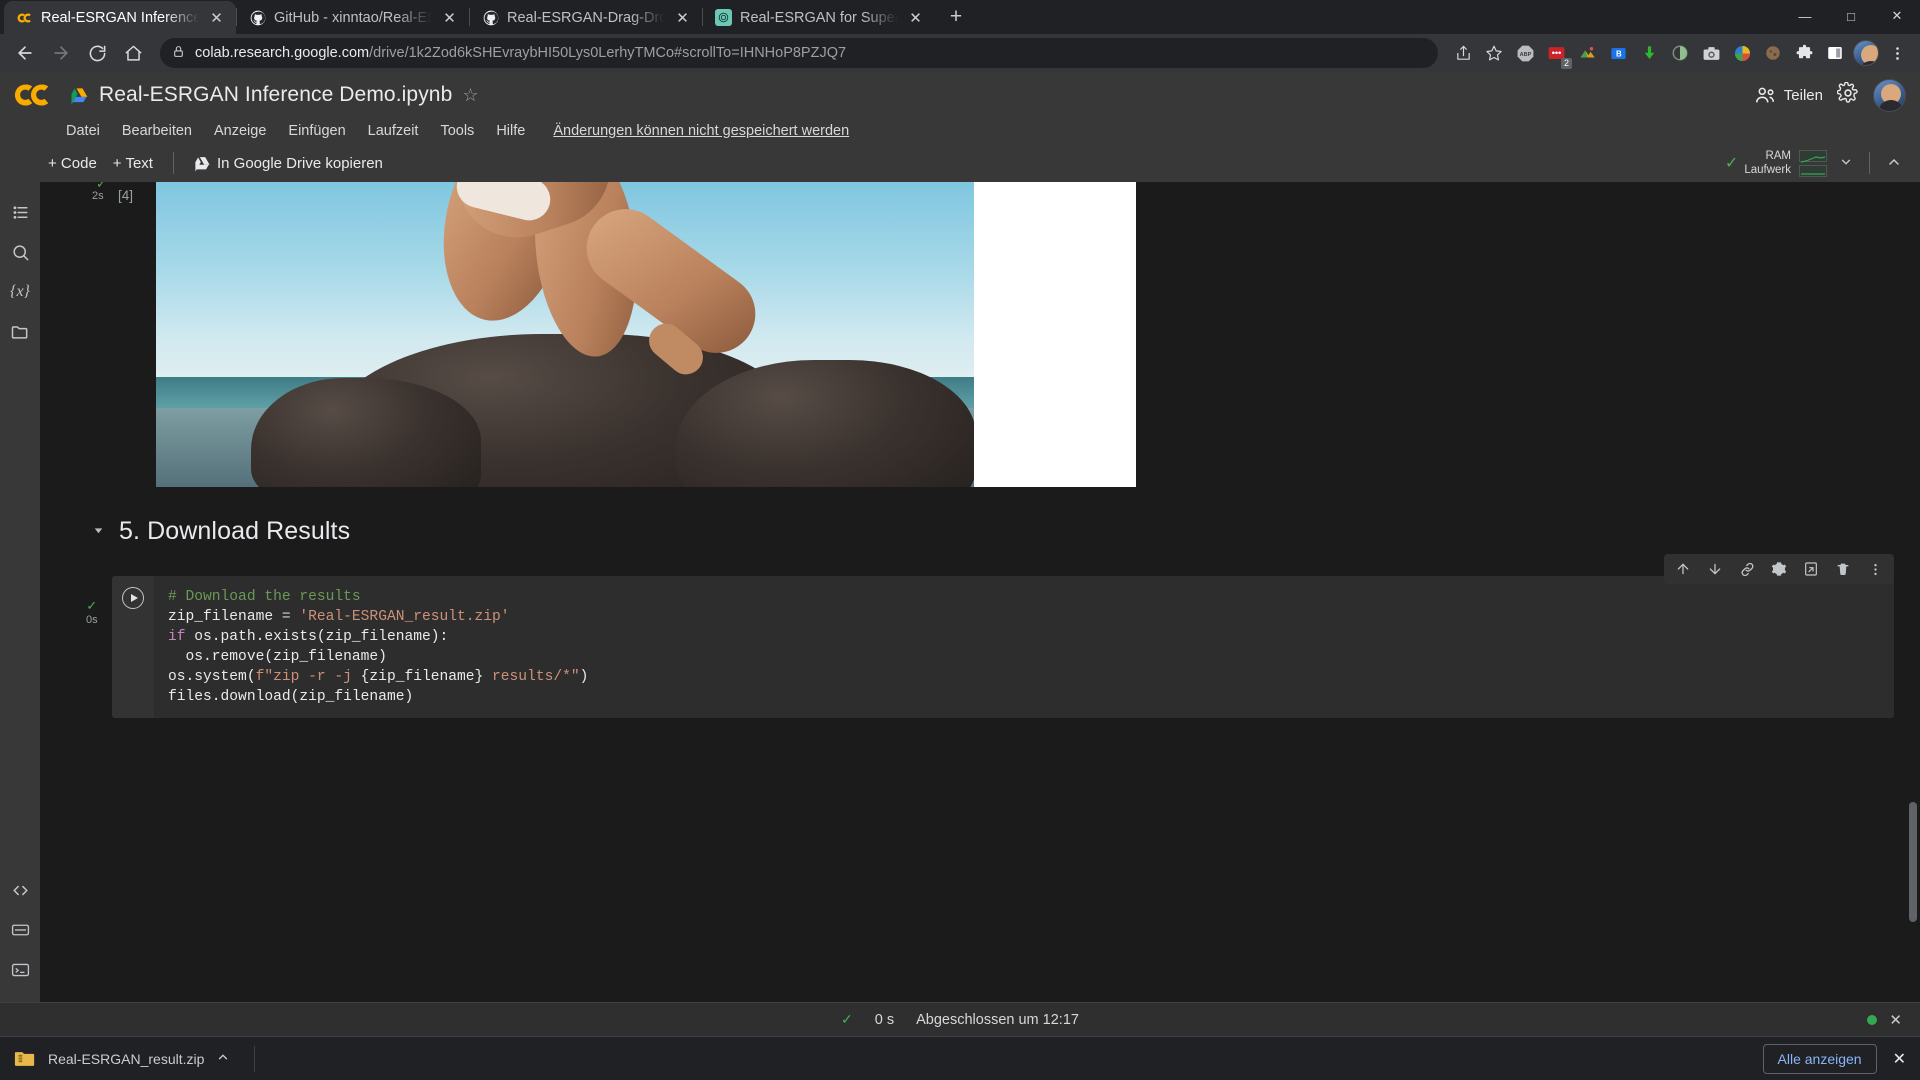 The image size is (1920, 1080). Describe the element at coordinates (98, 196) in the screenshot. I see `output-runtime: 2s` at that location.